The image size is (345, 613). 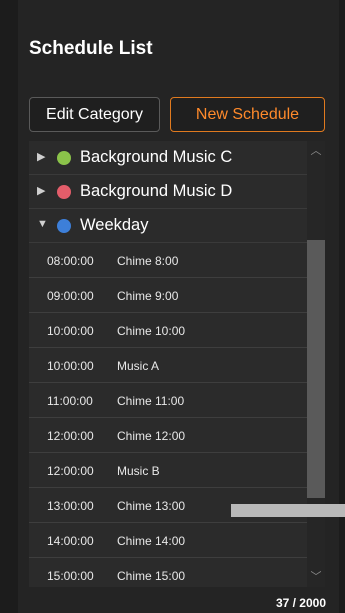 I want to click on schedule-row: 14:00:00 Chime 14:00, so click(x=168, y=540).